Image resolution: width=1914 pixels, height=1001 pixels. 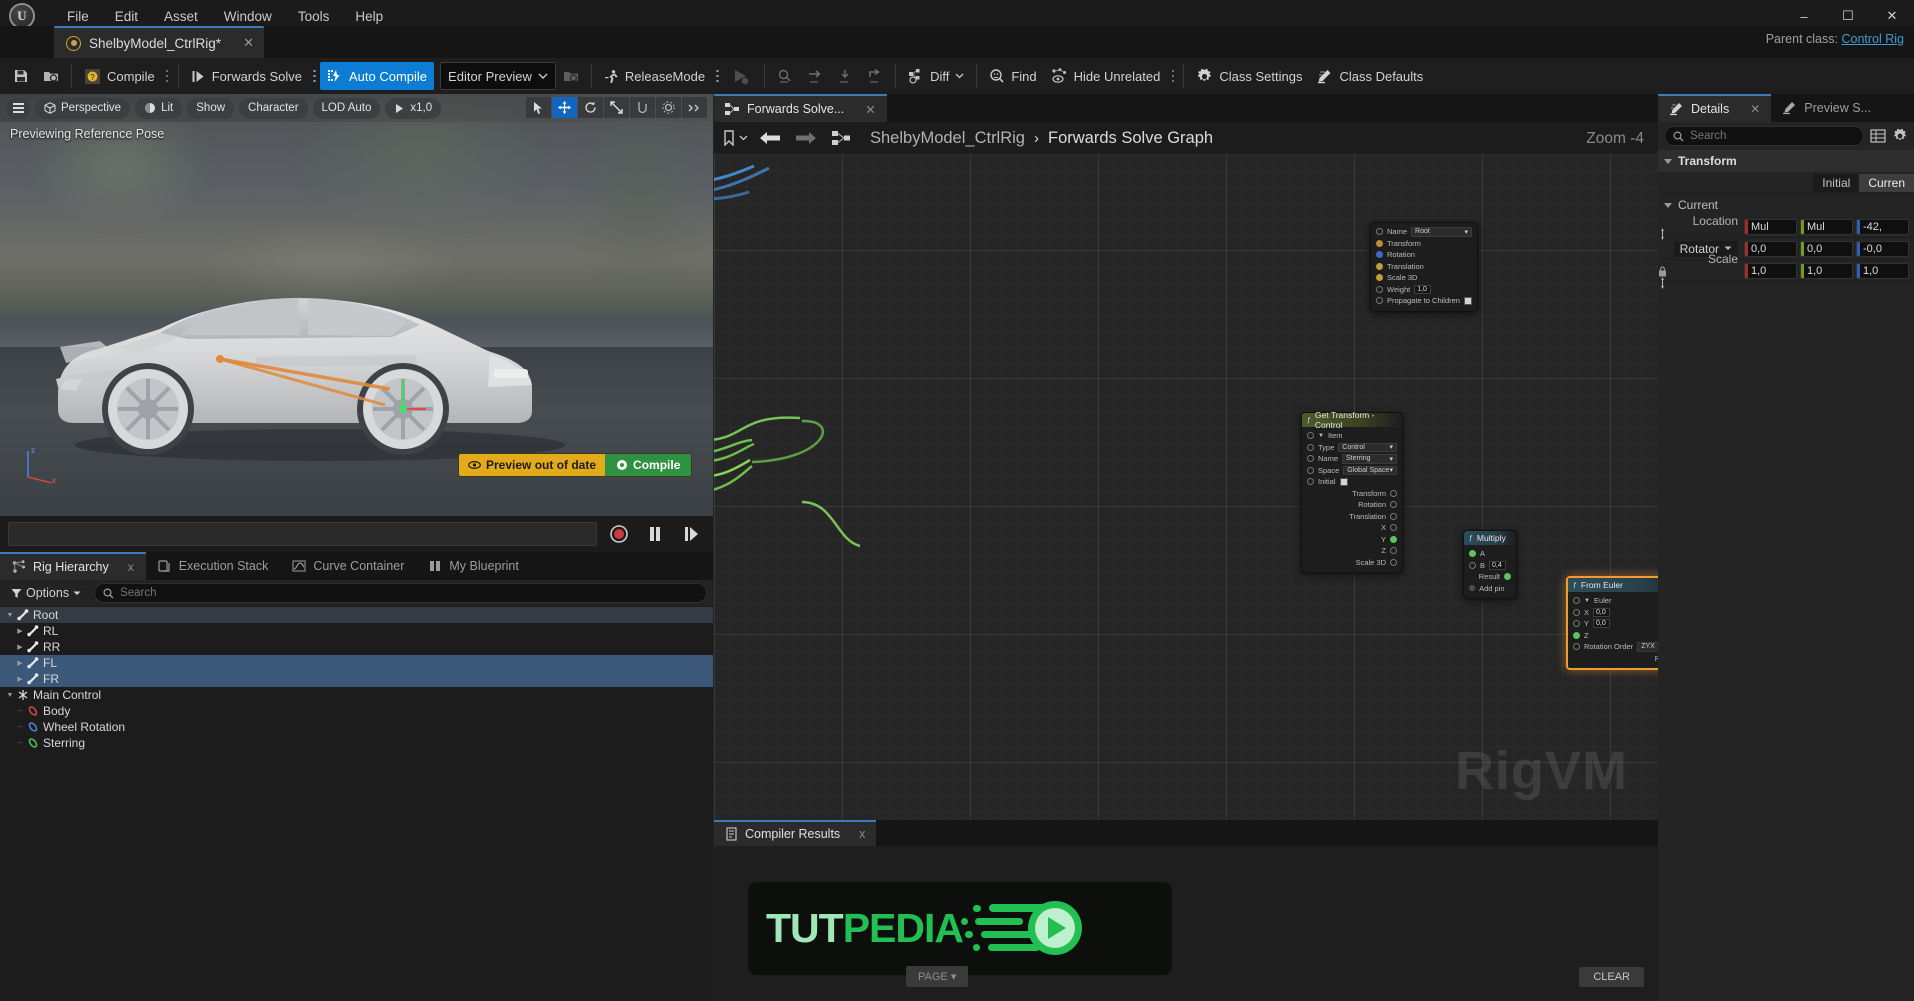 I want to click on transform-rotator-y-input: 0,0, so click(x=1826, y=248).